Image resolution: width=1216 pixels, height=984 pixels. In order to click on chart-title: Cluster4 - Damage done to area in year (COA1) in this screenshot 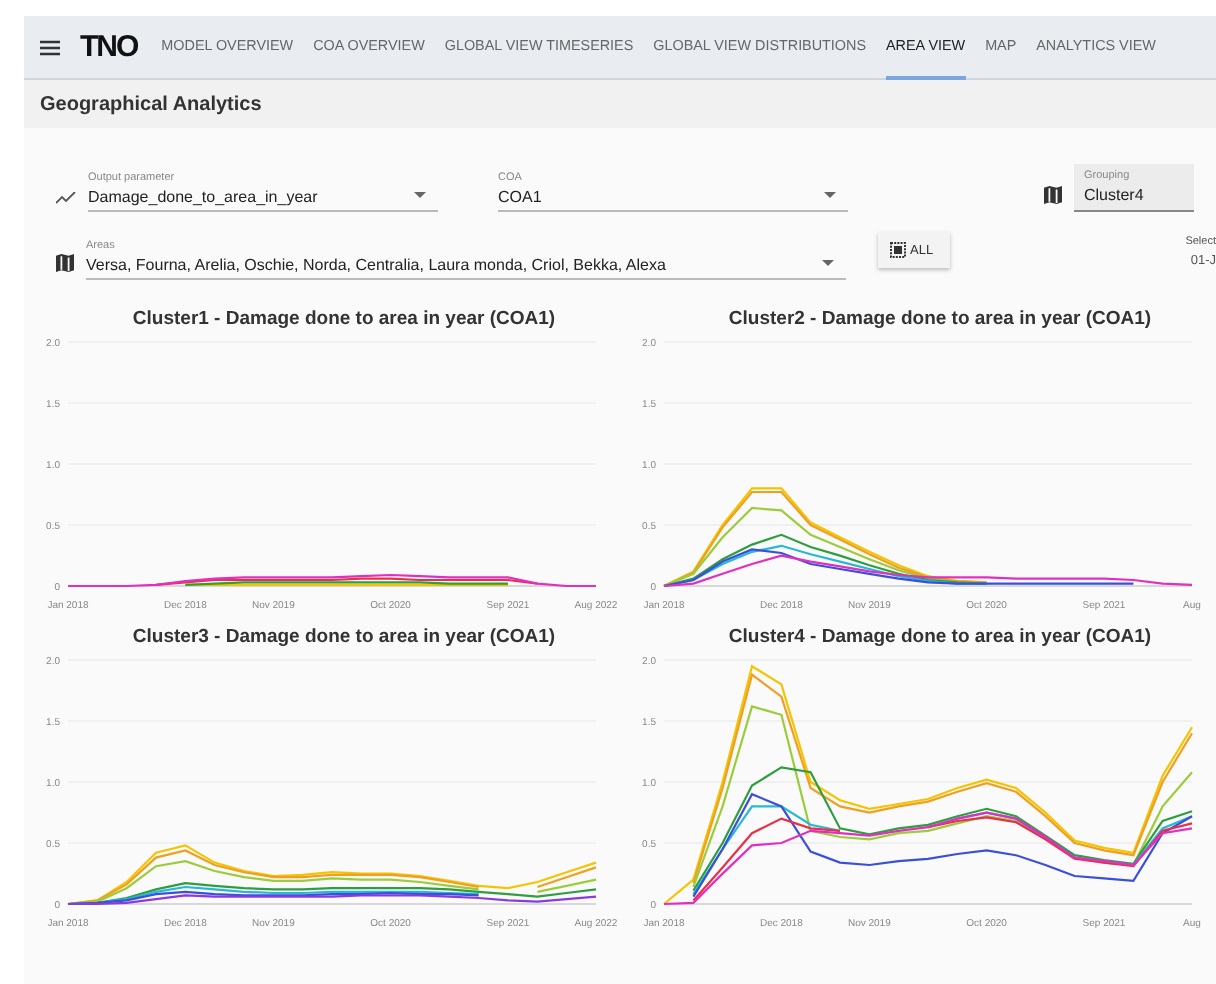, I will do `click(940, 637)`.